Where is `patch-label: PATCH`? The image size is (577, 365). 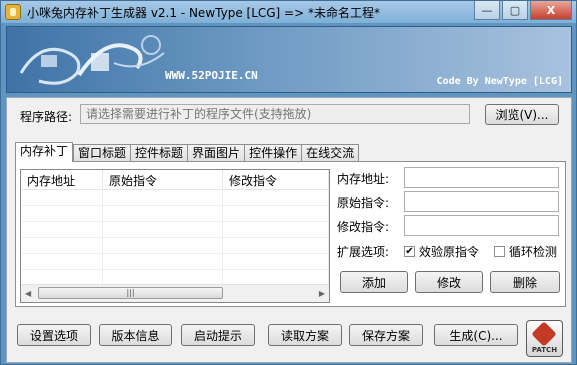
patch-label: PATCH is located at coordinates (544, 350).